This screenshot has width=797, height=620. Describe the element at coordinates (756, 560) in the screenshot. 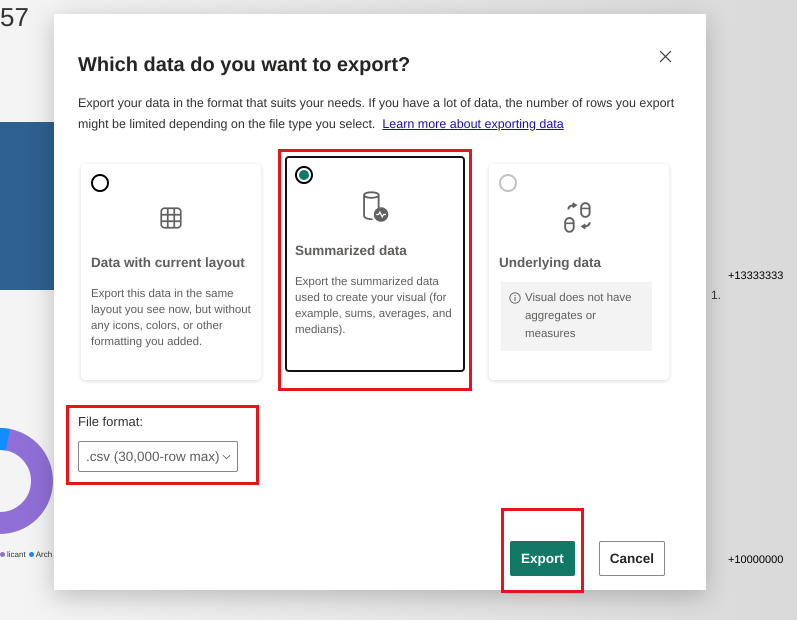

I see `table-cell: +10000000` at that location.